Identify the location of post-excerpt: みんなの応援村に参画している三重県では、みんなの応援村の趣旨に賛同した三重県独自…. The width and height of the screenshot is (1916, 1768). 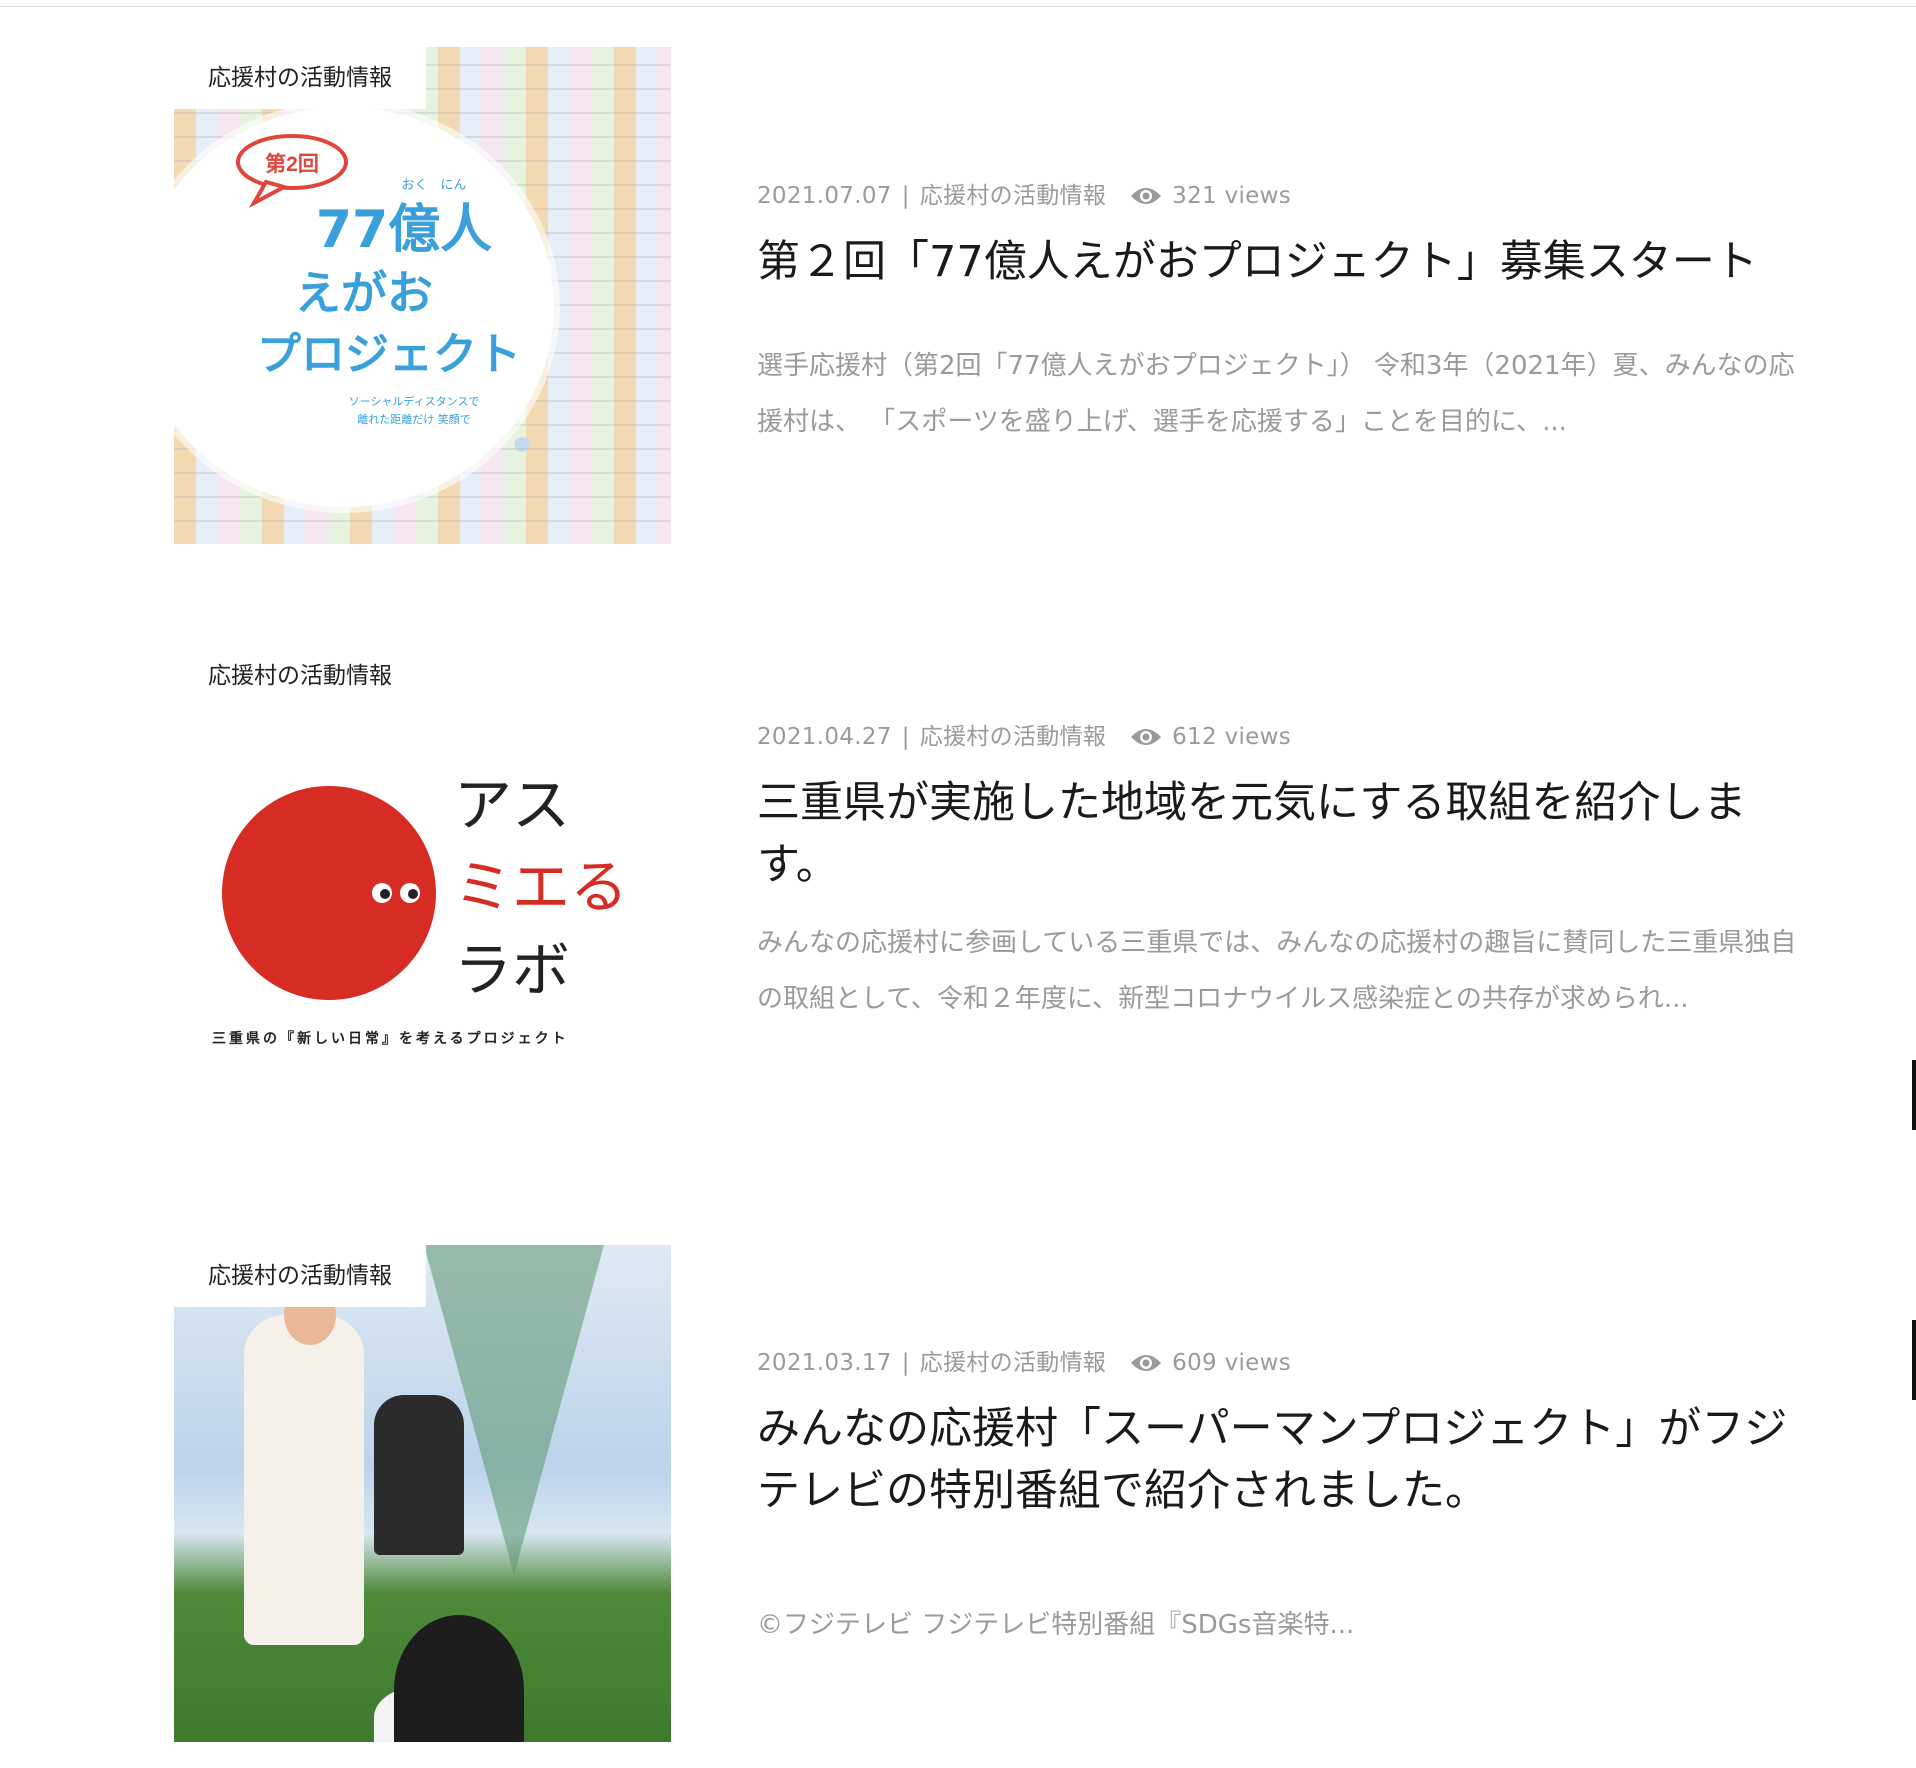
(1277, 971).